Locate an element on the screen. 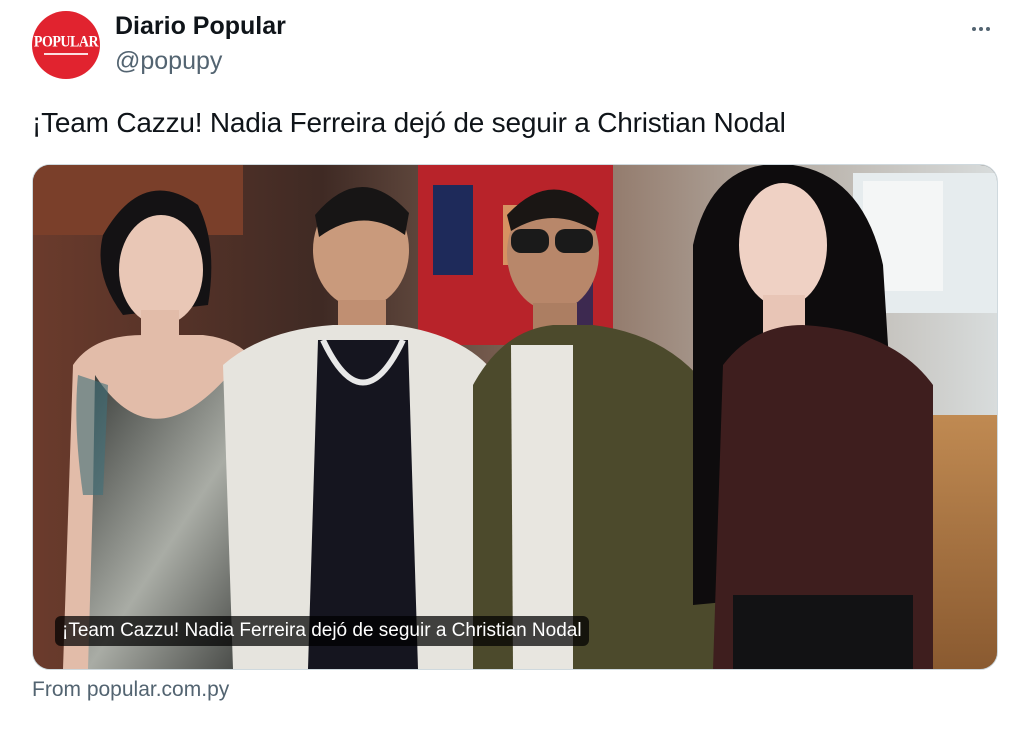  link-source: From popular.com.py is located at coordinates (130, 690).